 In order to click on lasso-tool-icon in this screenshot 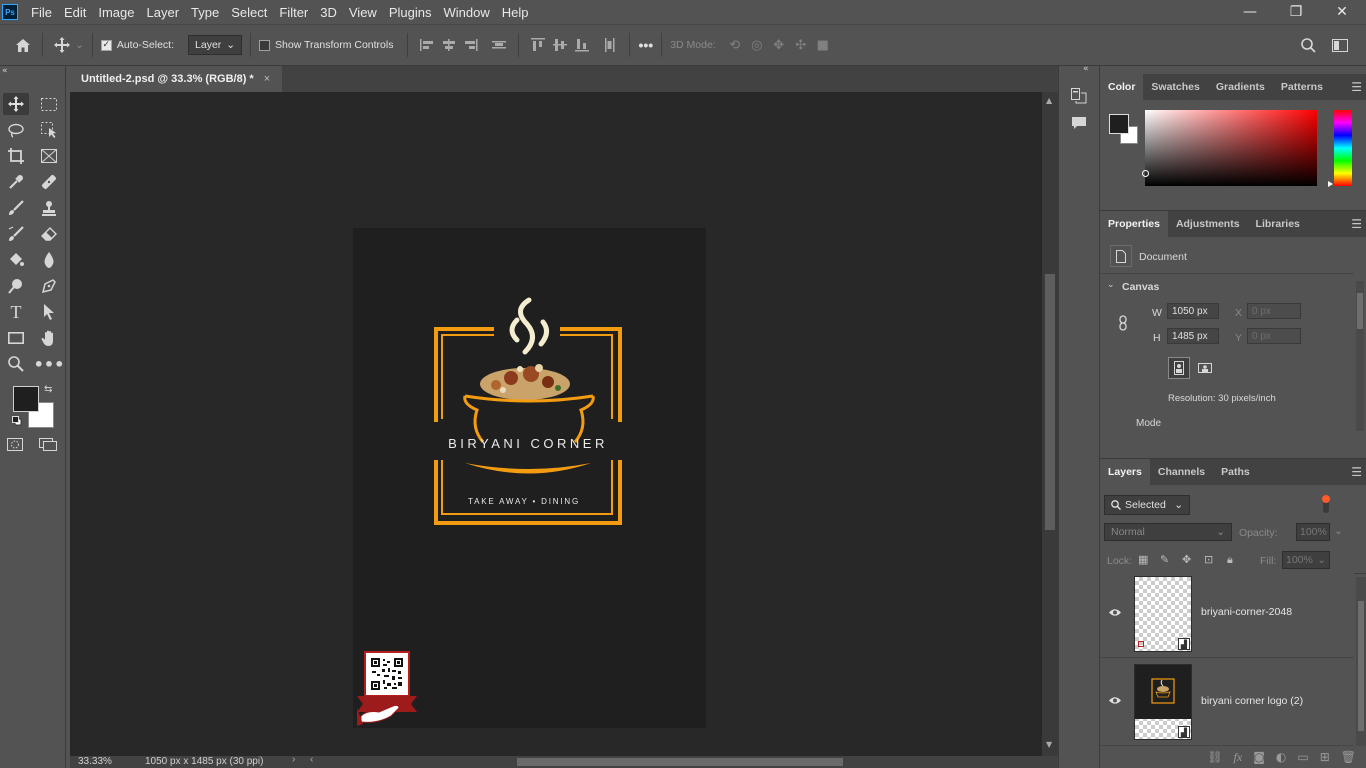, I will do `click(16, 130)`.